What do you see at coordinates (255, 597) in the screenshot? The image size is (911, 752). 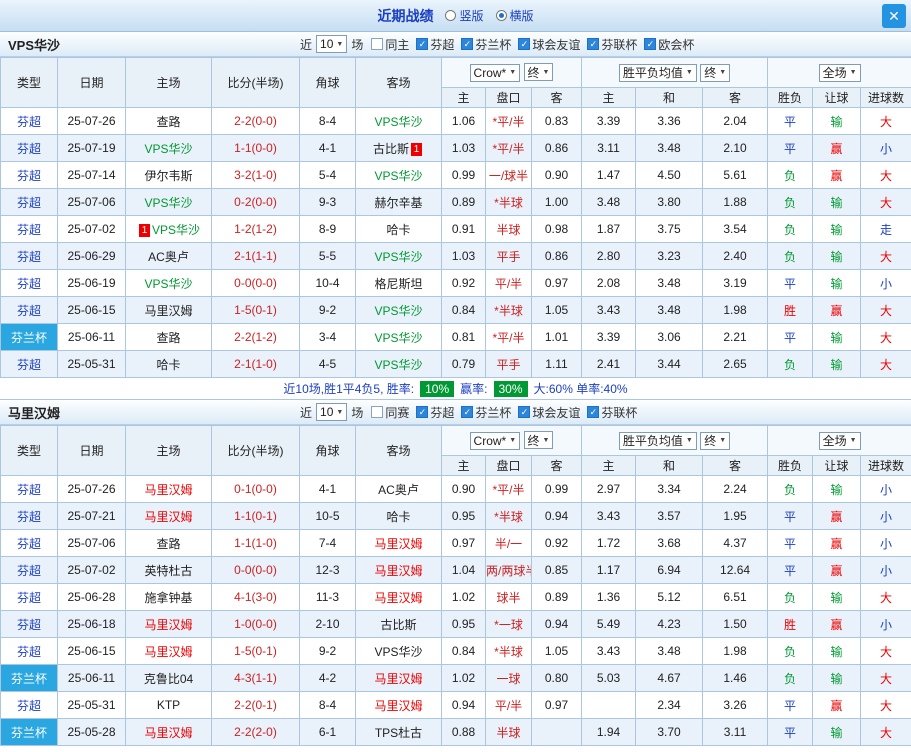 I see `score-cell: 4-1(3-0)` at bounding box center [255, 597].